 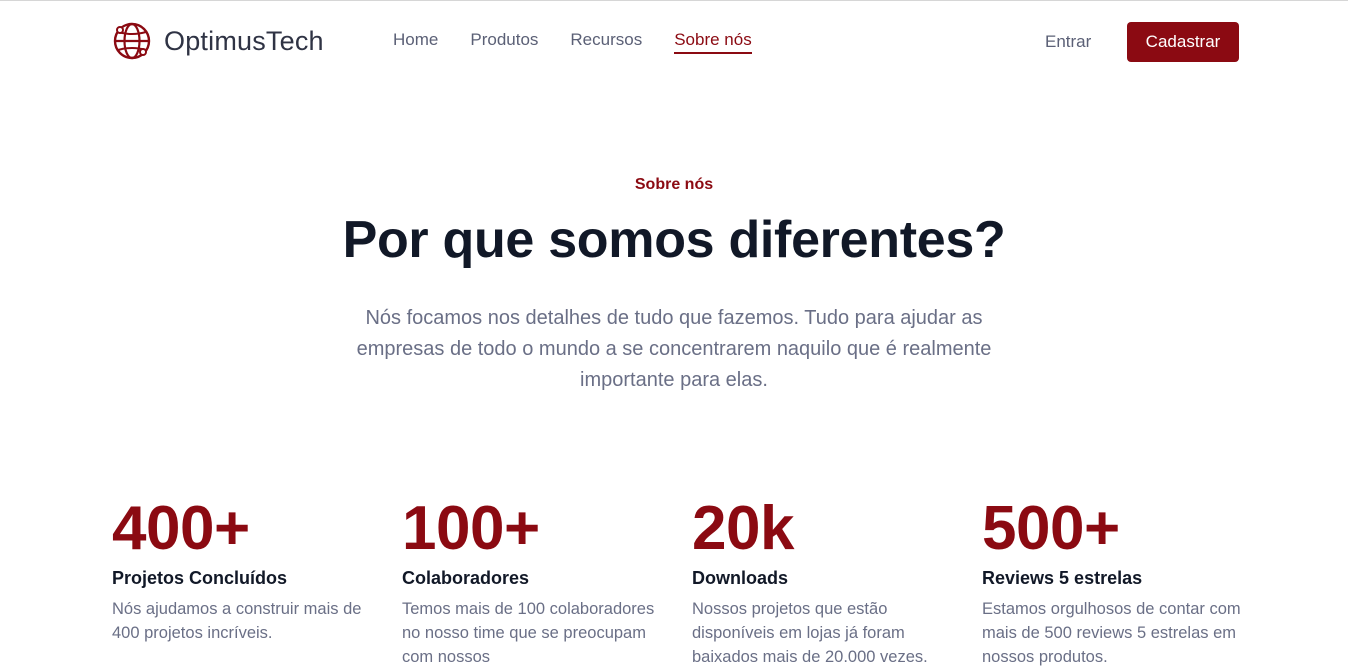 I want to click on stat-title: Downloads, so click(x=740, y=578).